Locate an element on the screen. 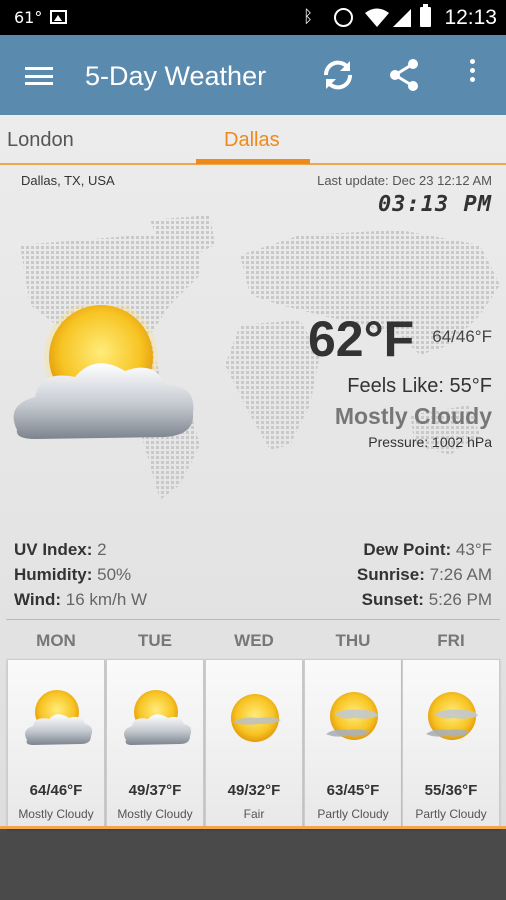 The width and height of the screenshot is (506, 900). forecast-day-name: MON is located at coordinates (56, 640).